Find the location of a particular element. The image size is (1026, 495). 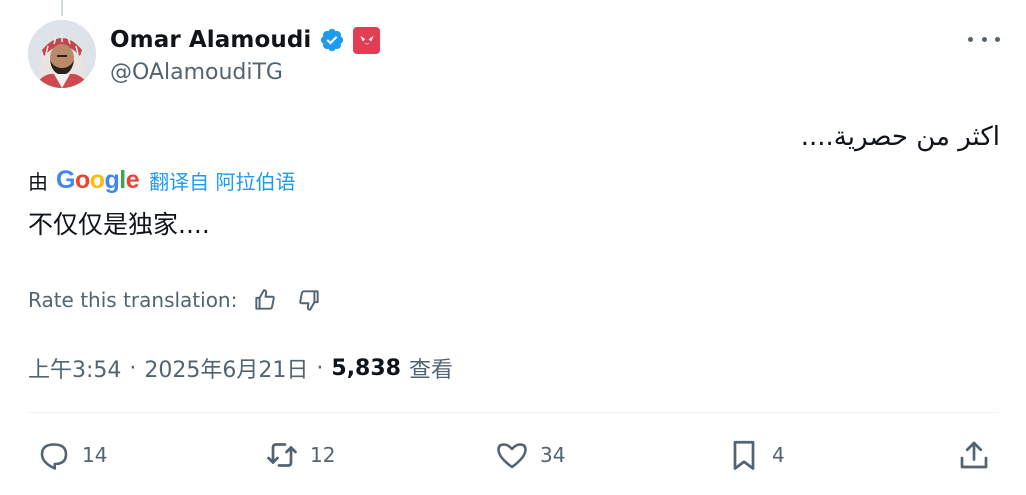

tweet-date: 2025年6月21日 is located at coordinates (226, 368).